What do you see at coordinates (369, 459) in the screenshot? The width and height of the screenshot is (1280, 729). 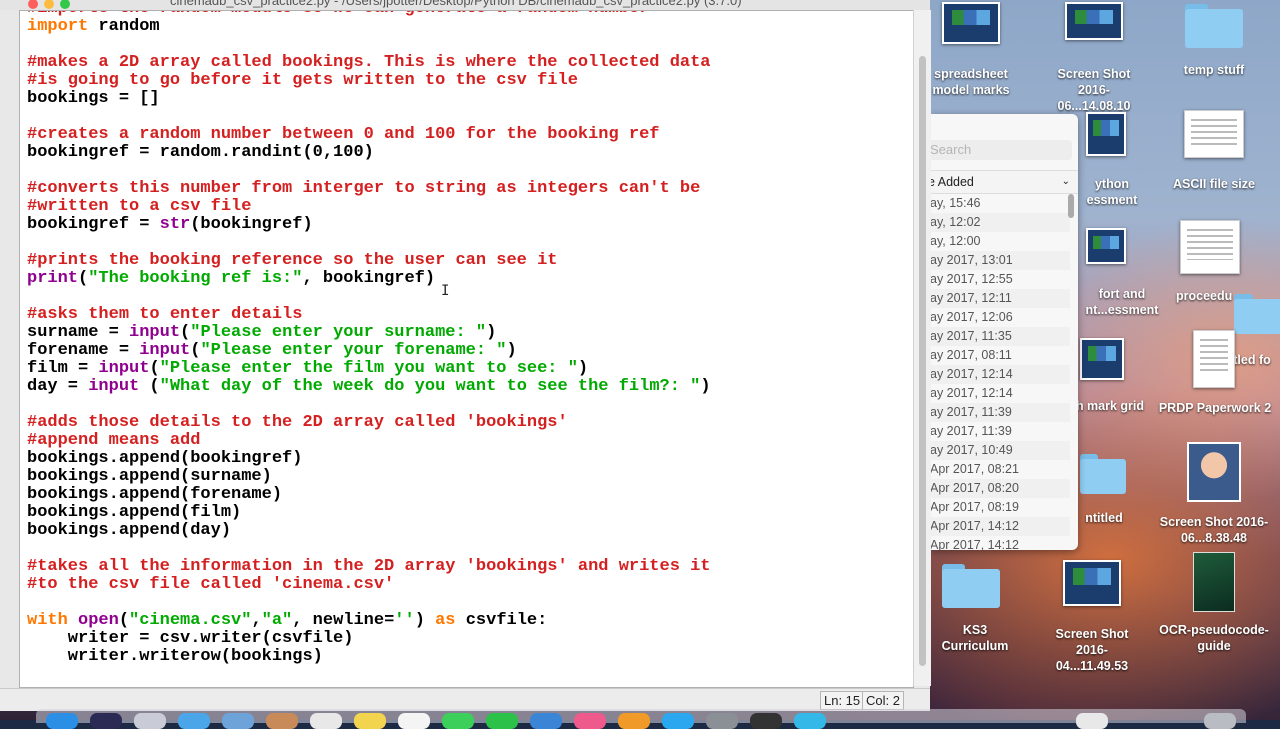 I see `code-line: bookings.append(bookingref)` at bounding box center [369, 459].